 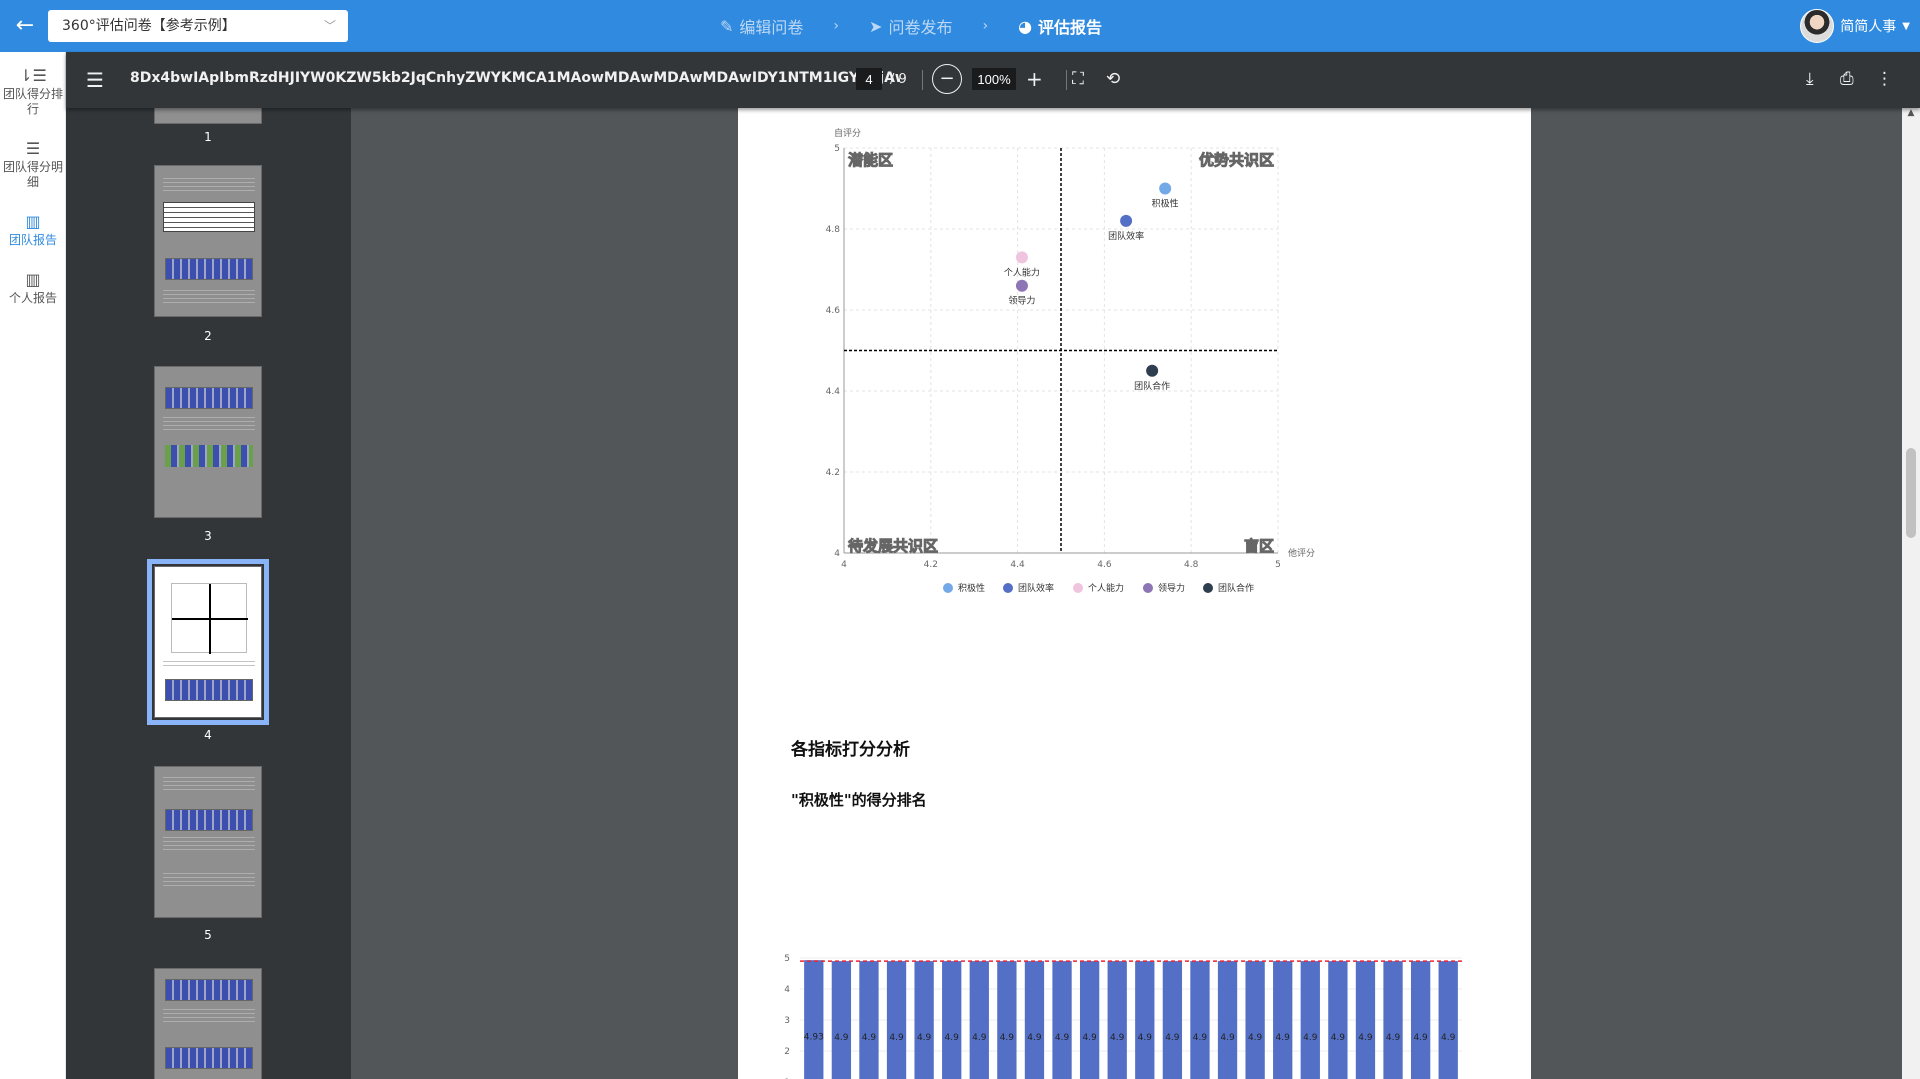 What do you see at coordinates (847, 133) in the screenshot?
I see `y-axis-label: 自评分` at bounding box center [847, 133].